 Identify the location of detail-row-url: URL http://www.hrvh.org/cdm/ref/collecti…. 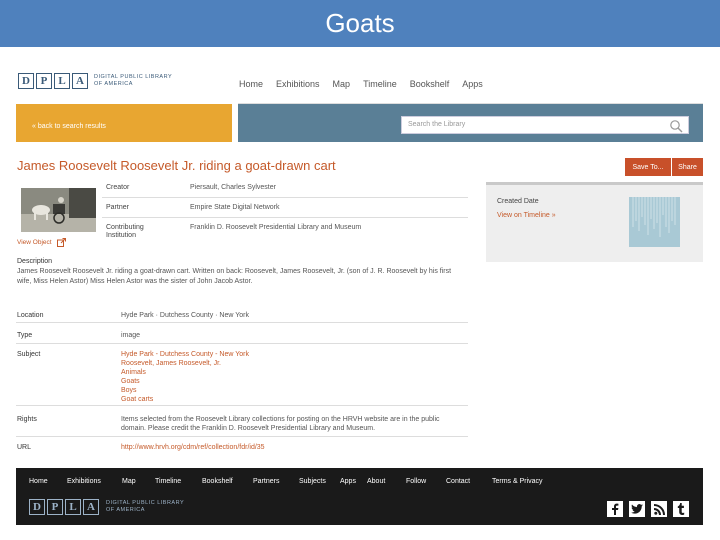
(242, 449).